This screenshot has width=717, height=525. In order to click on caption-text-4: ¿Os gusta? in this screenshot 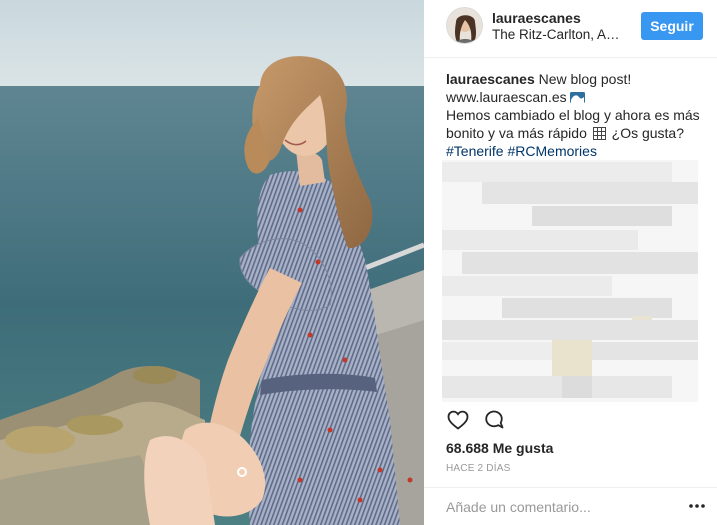, I will do `click(648, 133)`.